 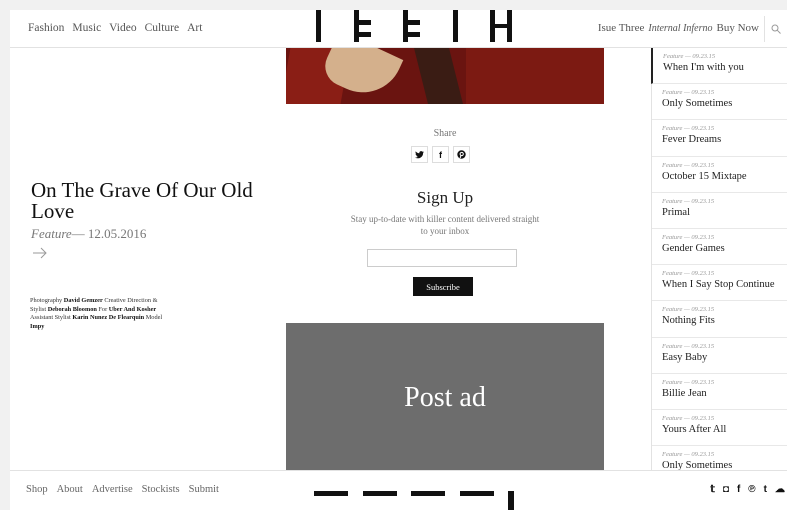 What do you see at coordinates (703, 67) in the screenshot?
I see `sidebar-item-title: When I'm with you` at bounding box center [703, 67].